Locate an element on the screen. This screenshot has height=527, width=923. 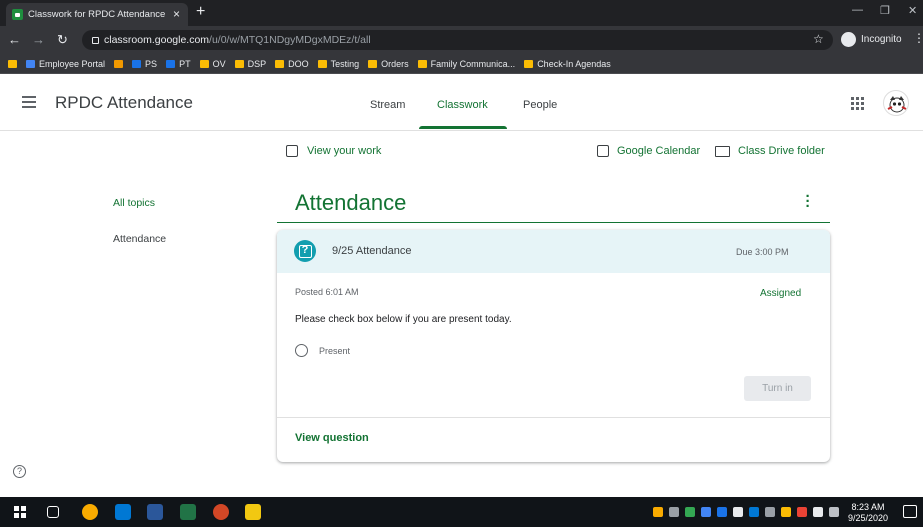
present-radio is located at coordinates (301, 350).